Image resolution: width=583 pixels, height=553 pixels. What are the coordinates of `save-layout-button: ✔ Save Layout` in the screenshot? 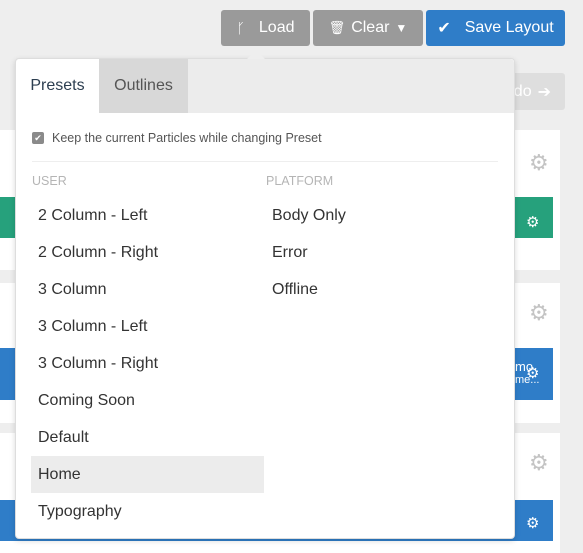 It's located at (495, 28).